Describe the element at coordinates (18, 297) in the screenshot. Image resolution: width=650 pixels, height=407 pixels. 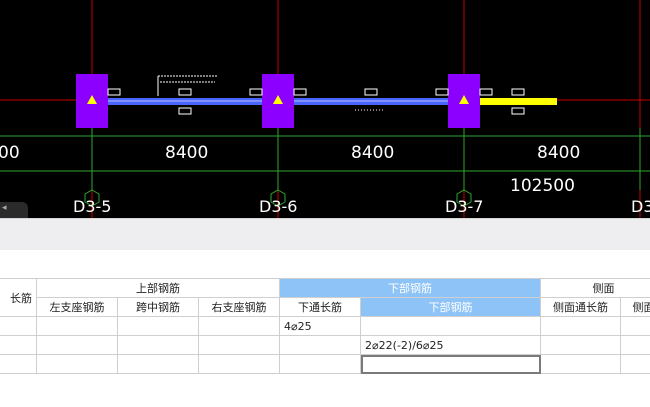
I see `header-left-partial: 长筋` at that location.